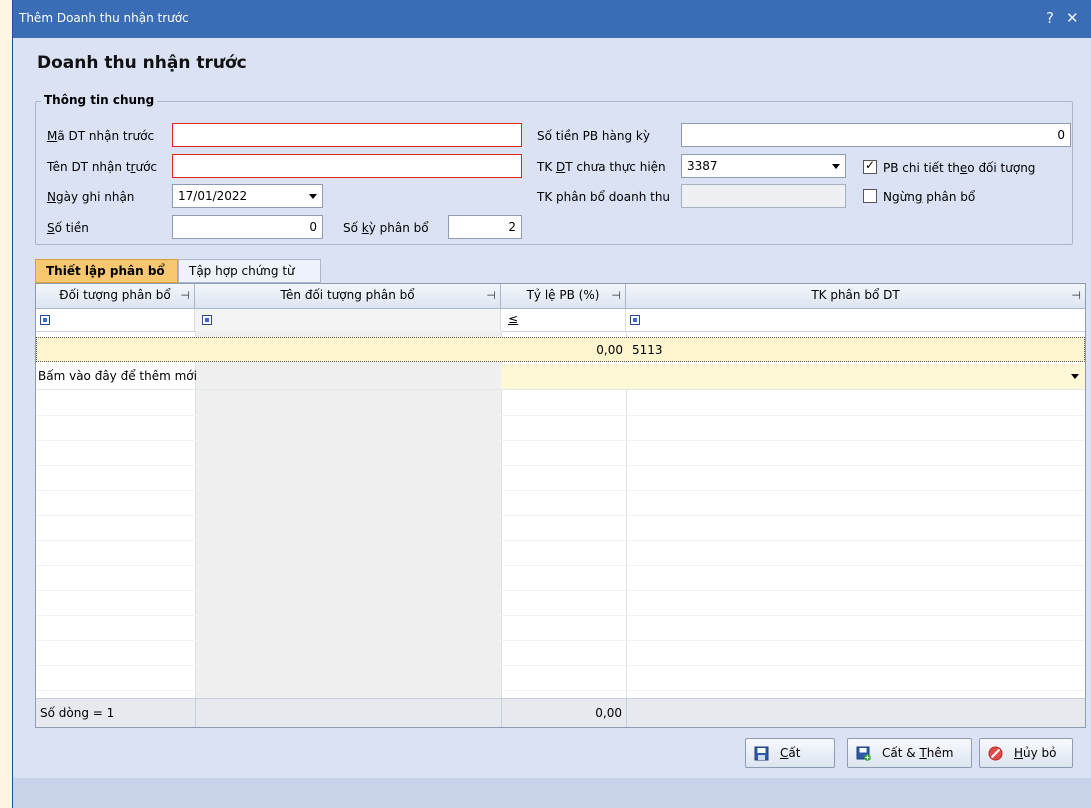  What do you see at coordinates (855, 296) in the screenshot?
I see `column-header-tk-phan-bo: TK phân bổ DT ⊣` at bounding box center [855, 296].